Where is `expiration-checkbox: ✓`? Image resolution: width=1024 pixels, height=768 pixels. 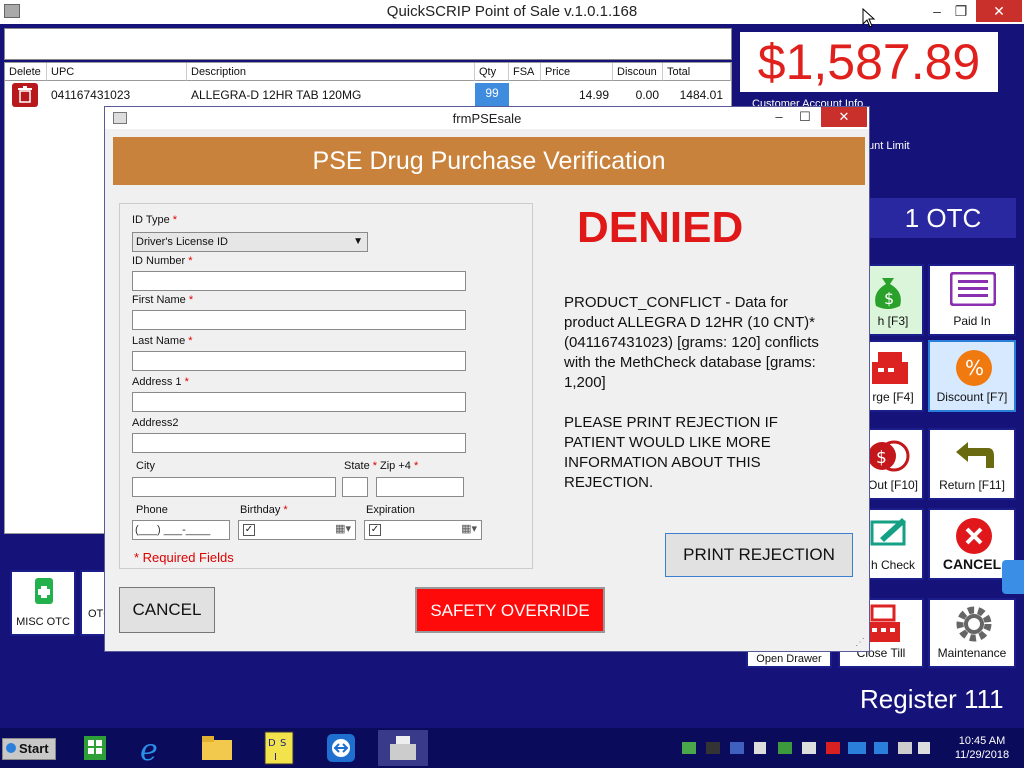
expiration-checkbox: ✓ is located at coordinates (375, 530).